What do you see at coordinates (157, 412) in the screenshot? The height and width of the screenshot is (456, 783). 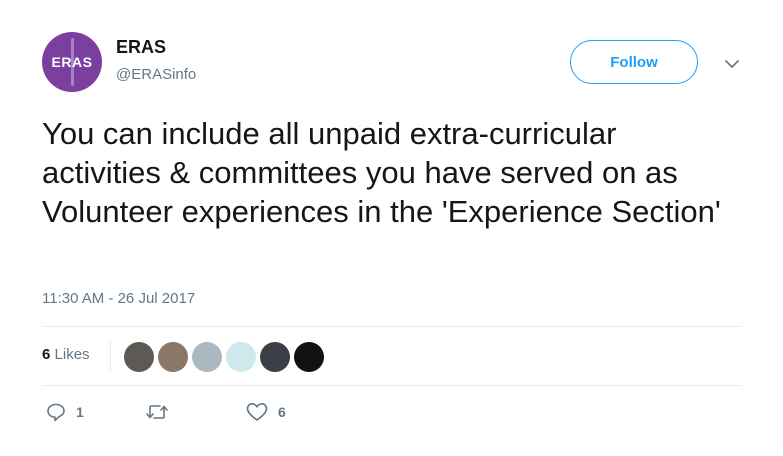 I see `retweet-icon` at bounding box center [157, 412].